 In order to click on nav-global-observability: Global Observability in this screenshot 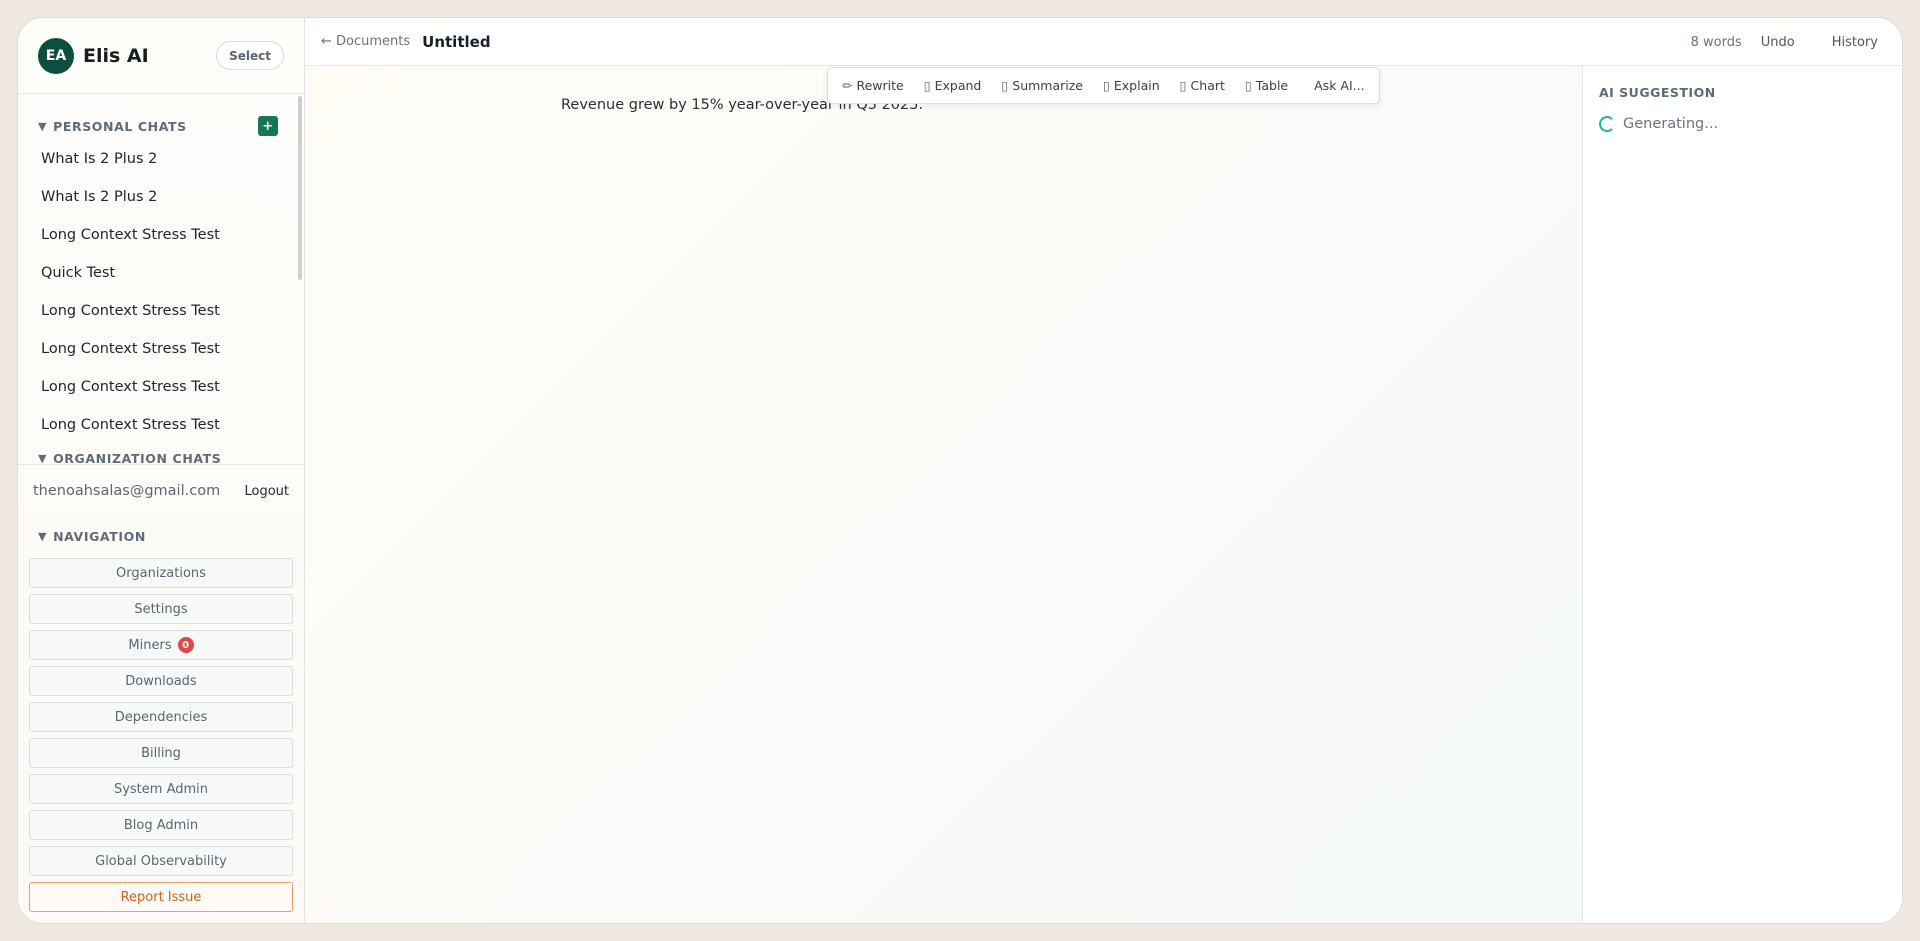, I will do `click(161, 861)`.